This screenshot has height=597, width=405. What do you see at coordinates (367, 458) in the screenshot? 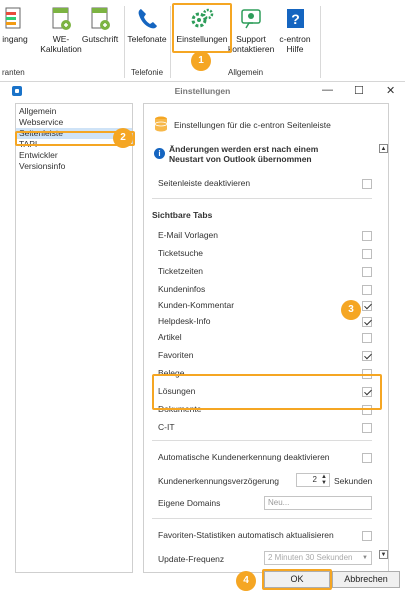
I see `auto-recognition-checkbox` at bounding box center [367, 458].